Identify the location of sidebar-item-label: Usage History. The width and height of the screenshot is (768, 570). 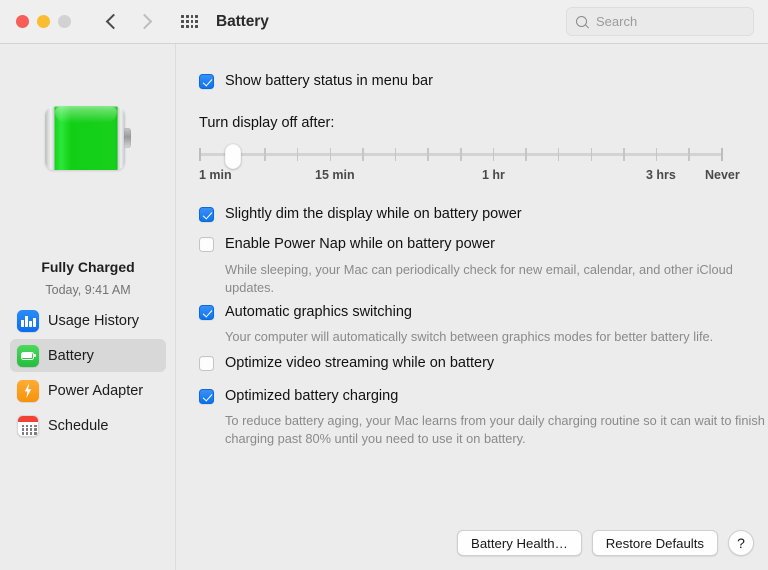
(94, 320).